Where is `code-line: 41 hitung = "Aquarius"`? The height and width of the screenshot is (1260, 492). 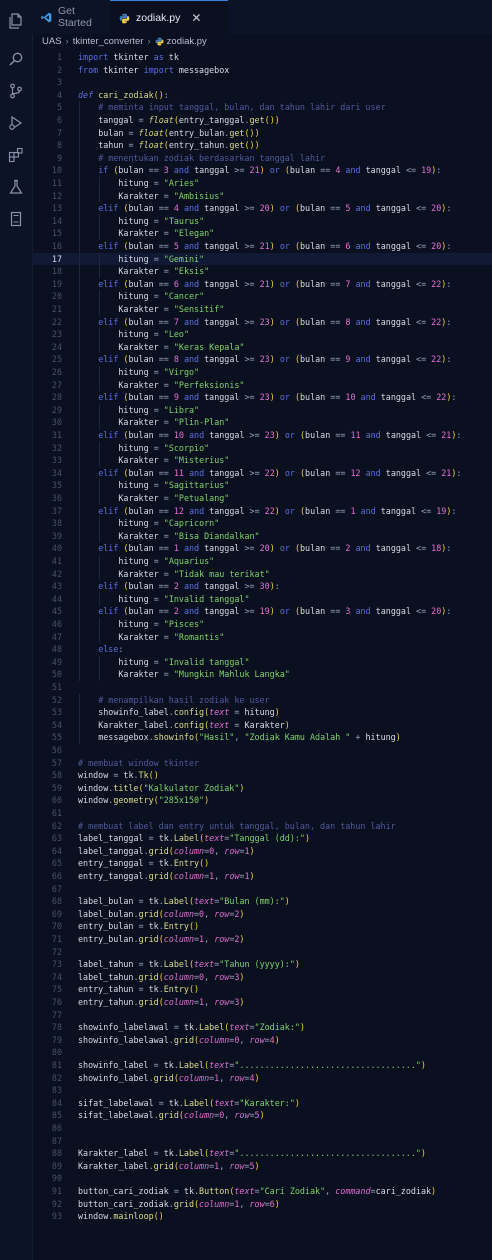
code-line: 41 hitung = "Aquarius" is located at coordinates (262, 561).